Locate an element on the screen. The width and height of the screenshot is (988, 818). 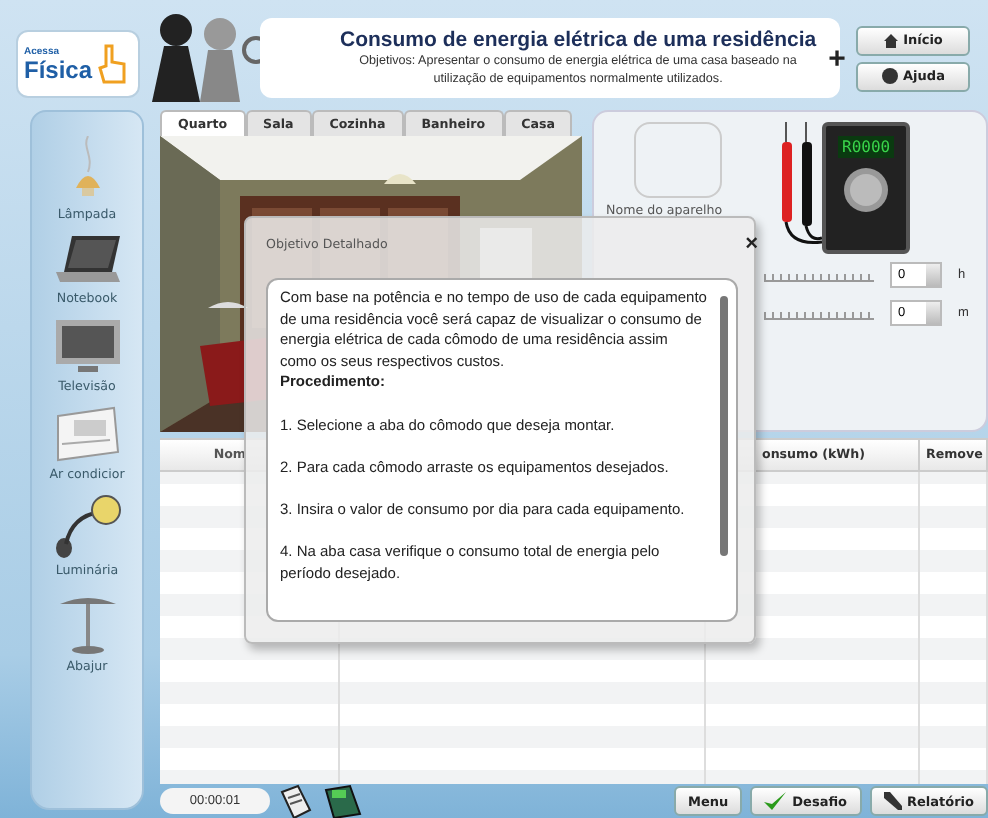
close-button: × is located at coordinates (751, 244).